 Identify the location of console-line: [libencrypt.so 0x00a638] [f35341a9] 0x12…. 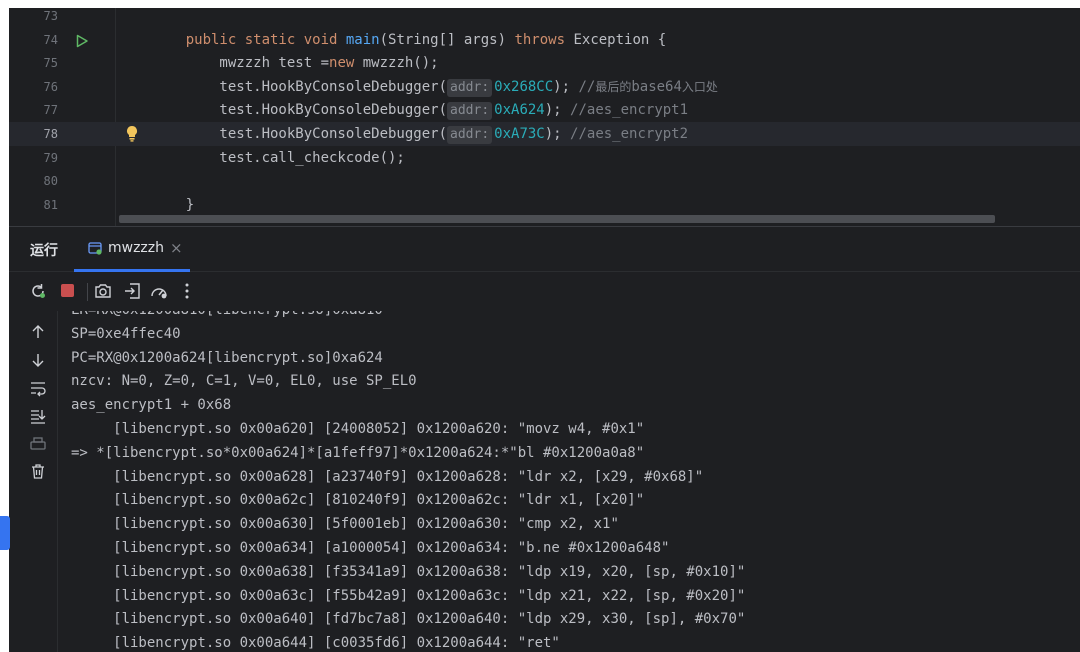
(408, 571).